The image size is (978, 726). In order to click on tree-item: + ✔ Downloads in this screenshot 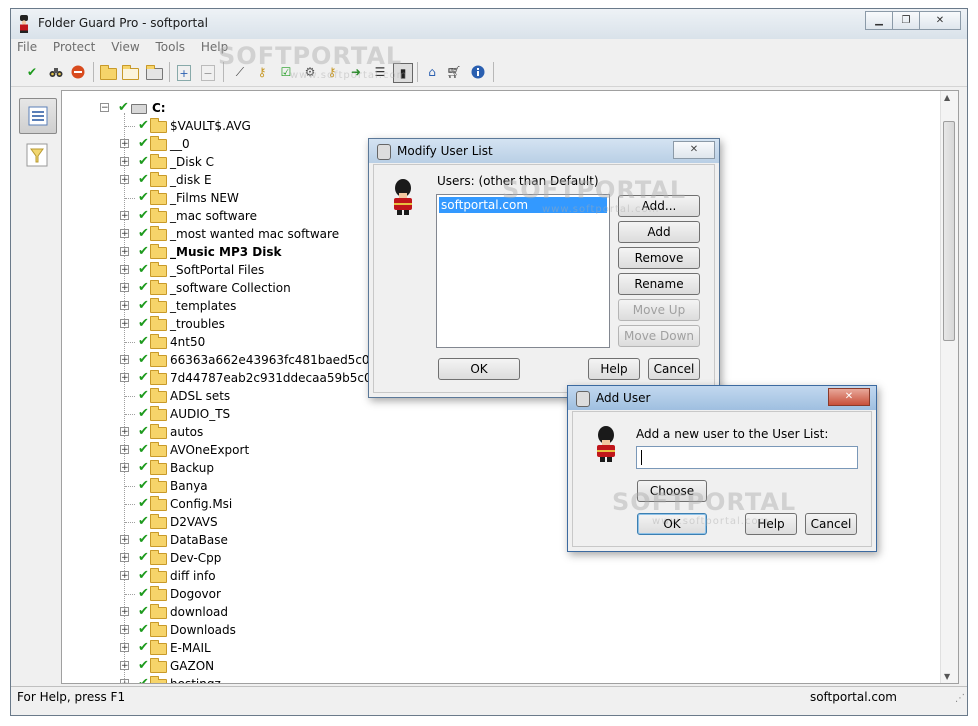, I will do `click(492, 630)`.